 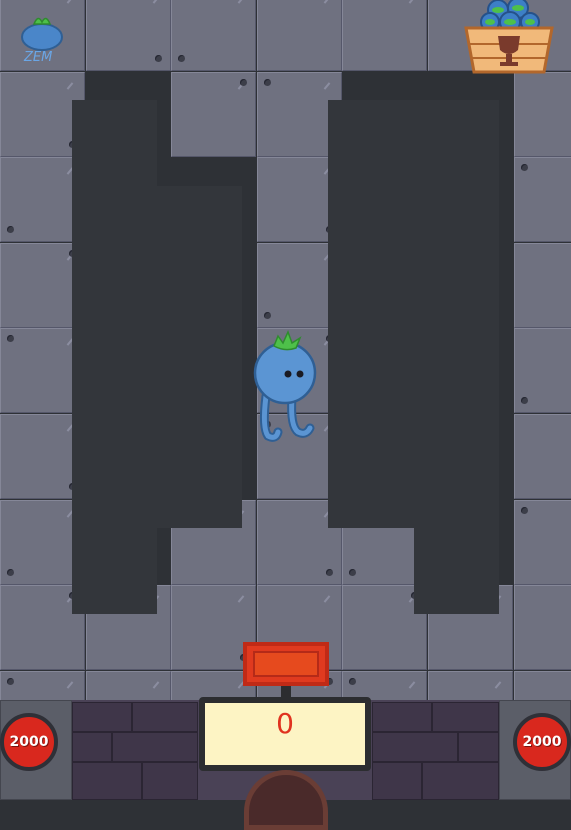 I want to click on pit-right-lower, so click(x=456, y=571).